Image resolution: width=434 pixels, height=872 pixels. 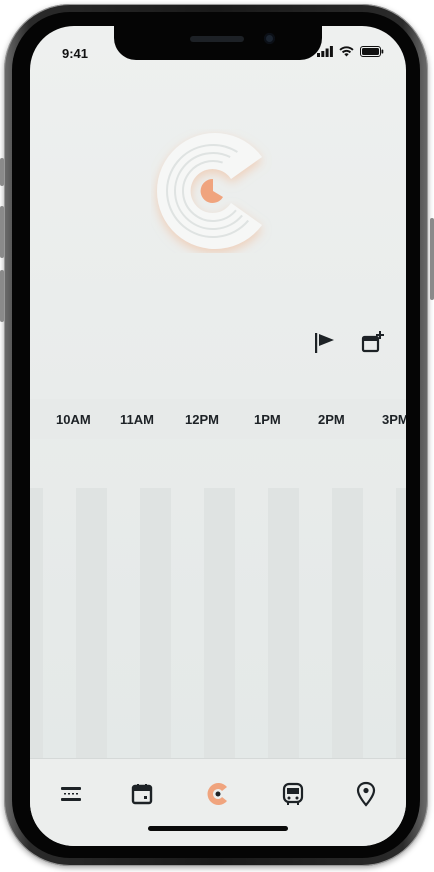 What do you see at coordinates (209, 191) in the screenshot?
I see `app-logo-c-icon` at bounding box center [209, 191].